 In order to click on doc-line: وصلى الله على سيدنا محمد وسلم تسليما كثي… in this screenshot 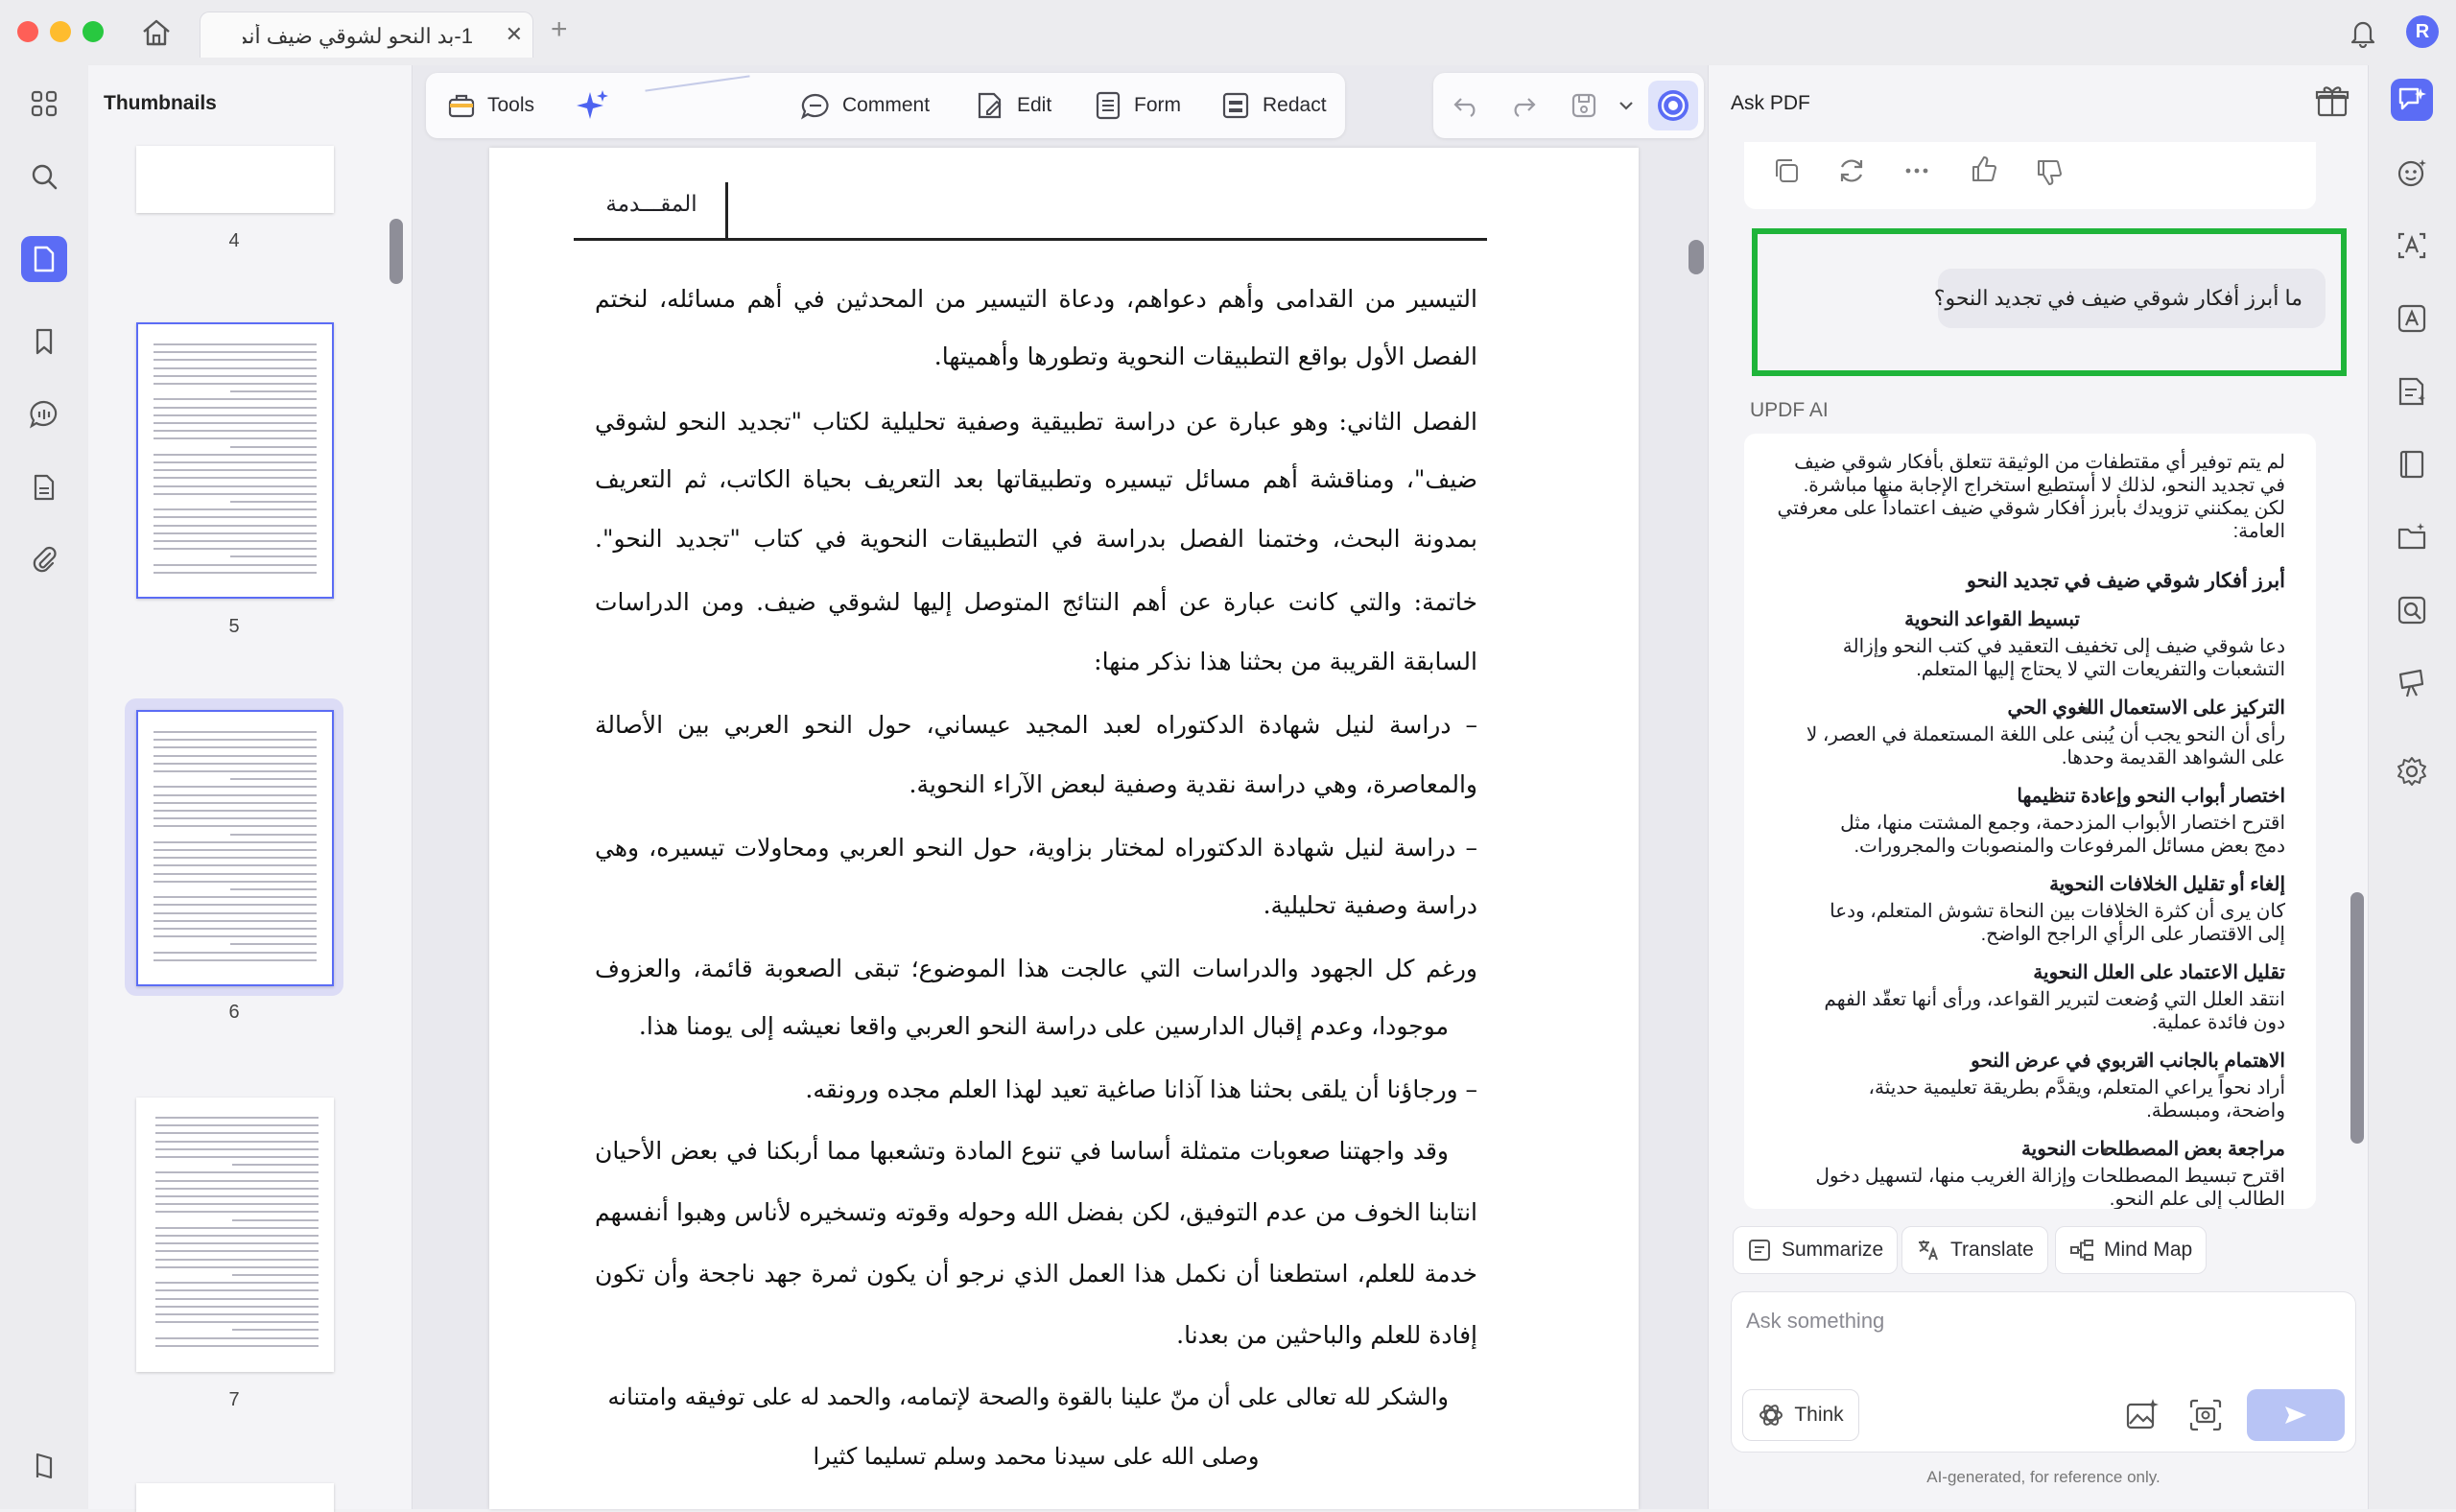, I will do `click(1036, 1456)`.